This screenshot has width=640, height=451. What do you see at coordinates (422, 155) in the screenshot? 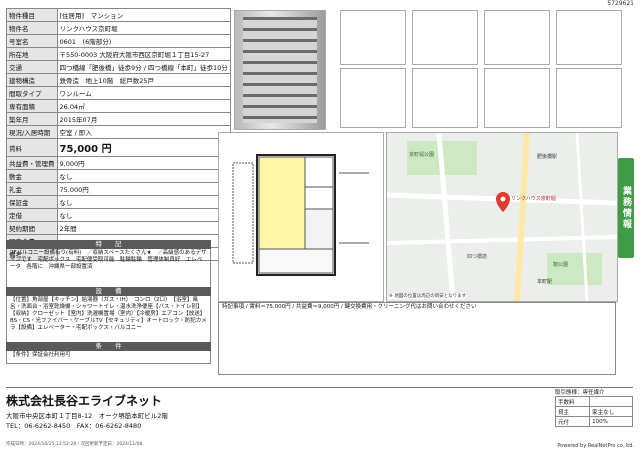
I see `map-label: 京町堀公園` at bounding box center [422, 155].